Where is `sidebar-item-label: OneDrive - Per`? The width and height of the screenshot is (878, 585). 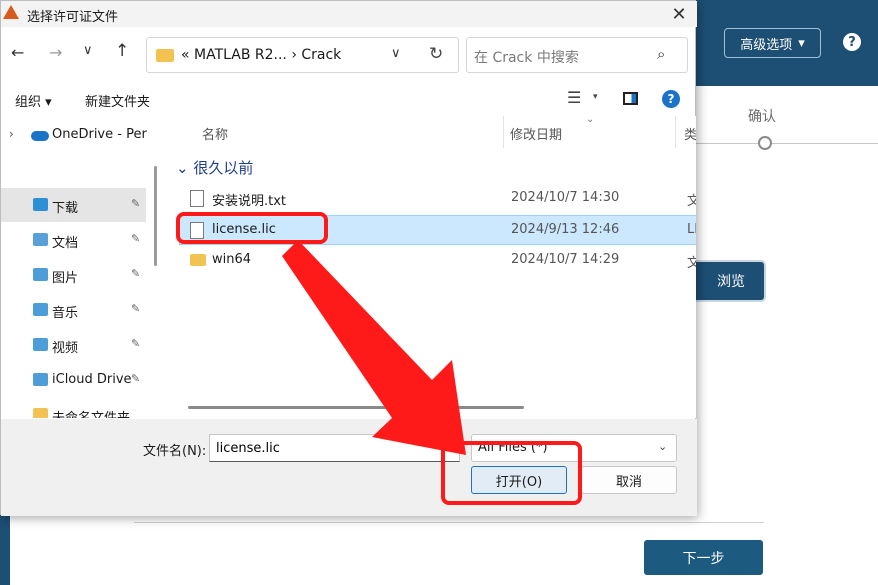
sidebar-item-label: OneDrive - Per is located at coordinates (99, 134).